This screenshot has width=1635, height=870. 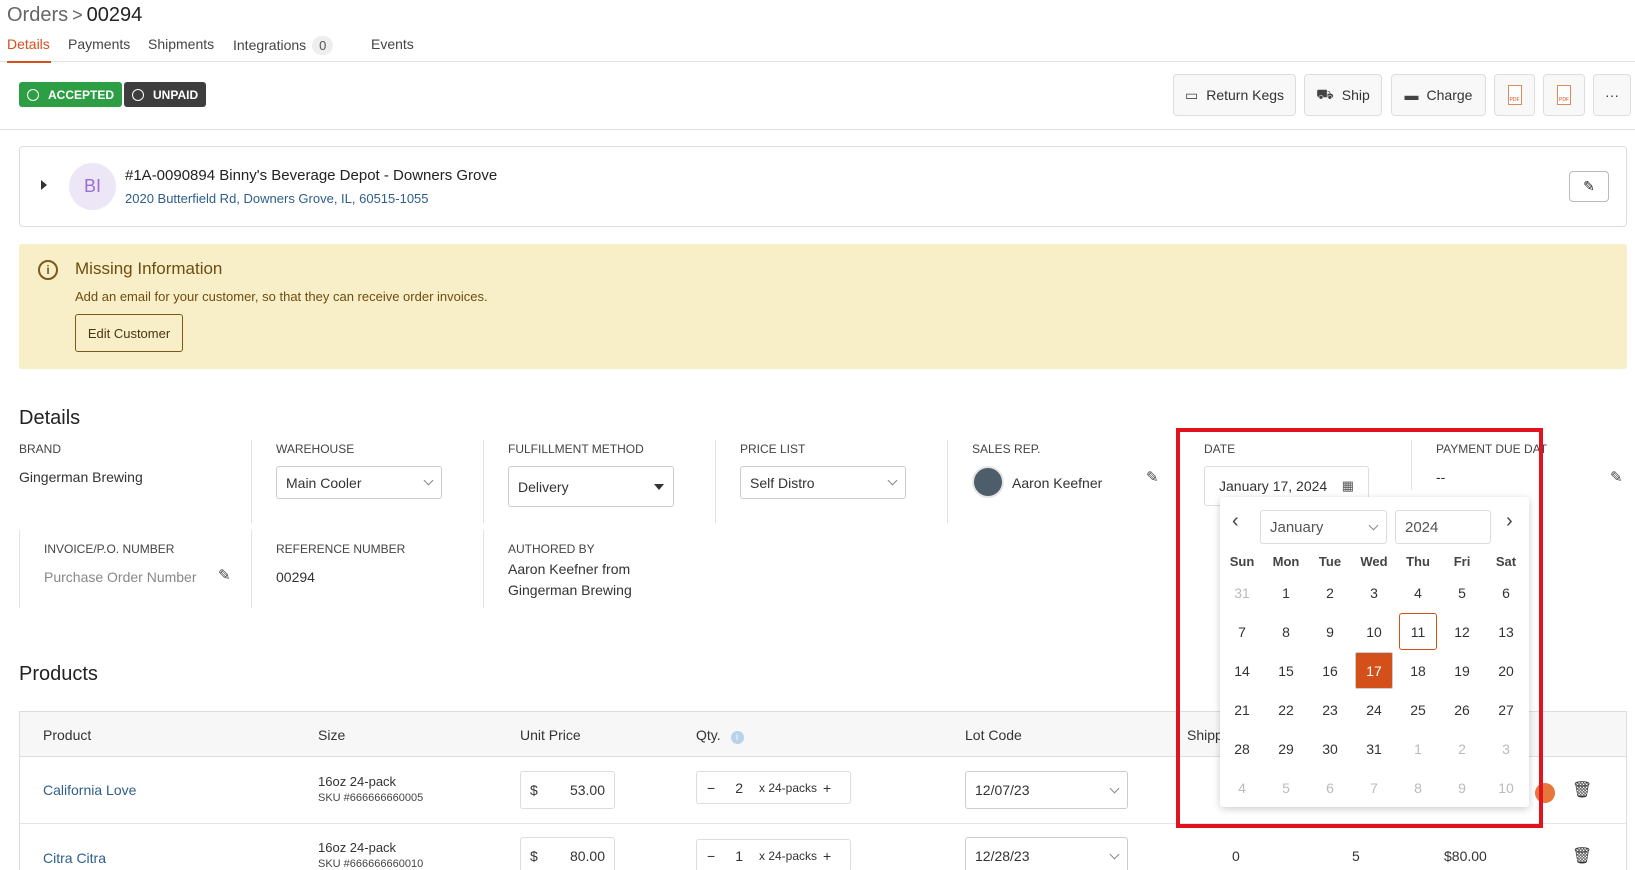 I want to click on breadcrumb: Orders > 00294, so click(x=74, y=15).